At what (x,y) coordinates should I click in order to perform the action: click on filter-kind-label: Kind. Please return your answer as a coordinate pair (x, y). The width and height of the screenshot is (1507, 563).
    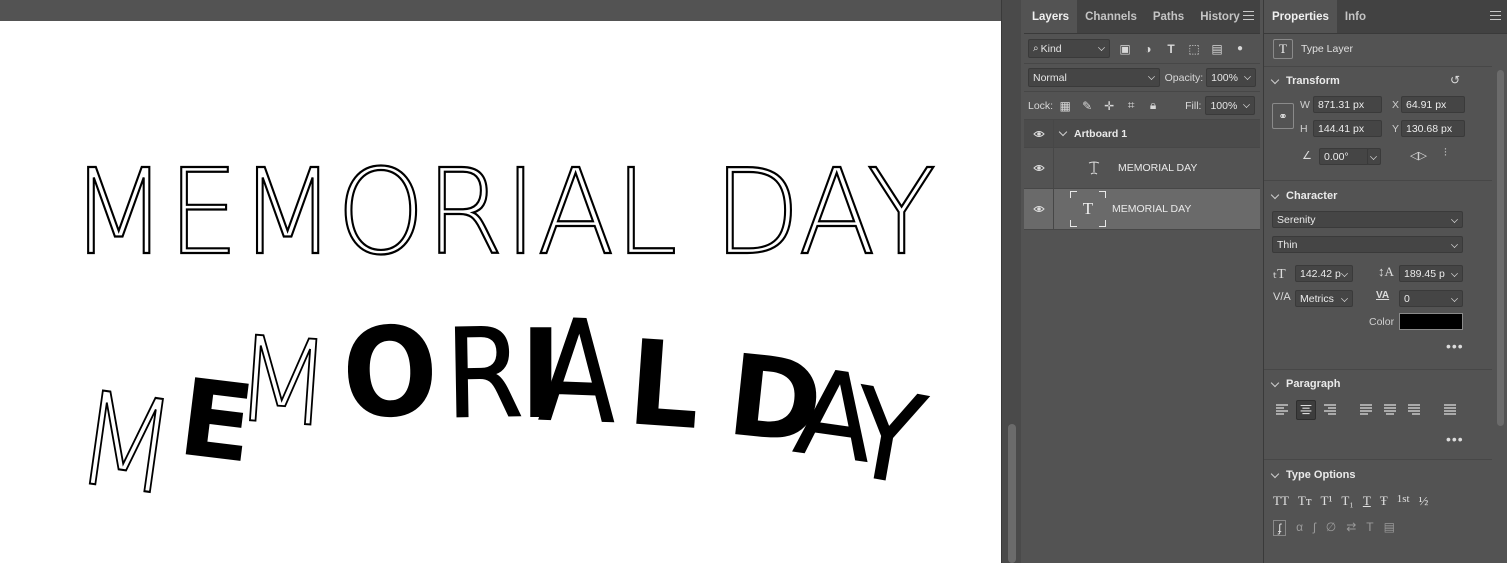
    Looking at the image, I should click on (1051, 48).